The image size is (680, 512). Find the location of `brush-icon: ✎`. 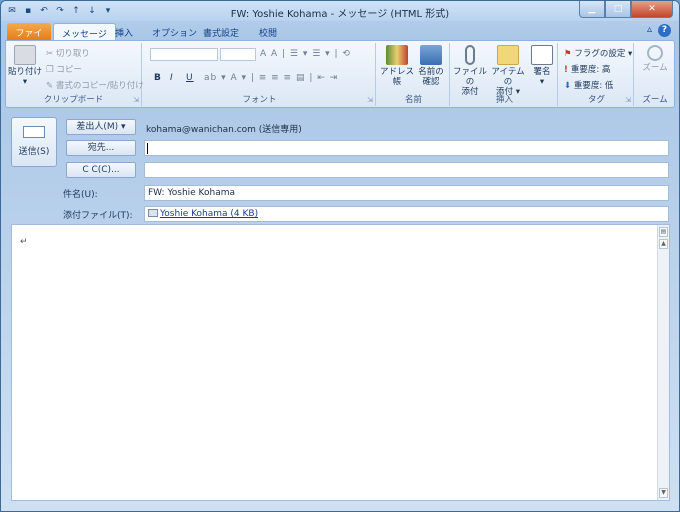

brush-icon: ✎ is located at coordinates (51, 86).